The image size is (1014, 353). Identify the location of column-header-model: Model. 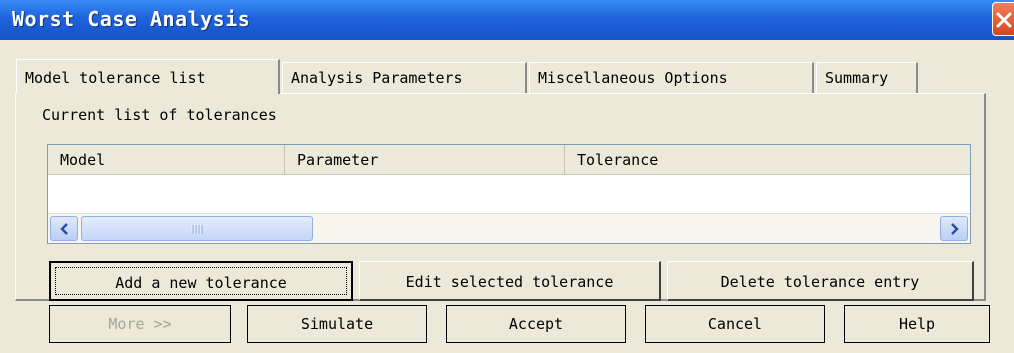
(166, 160).